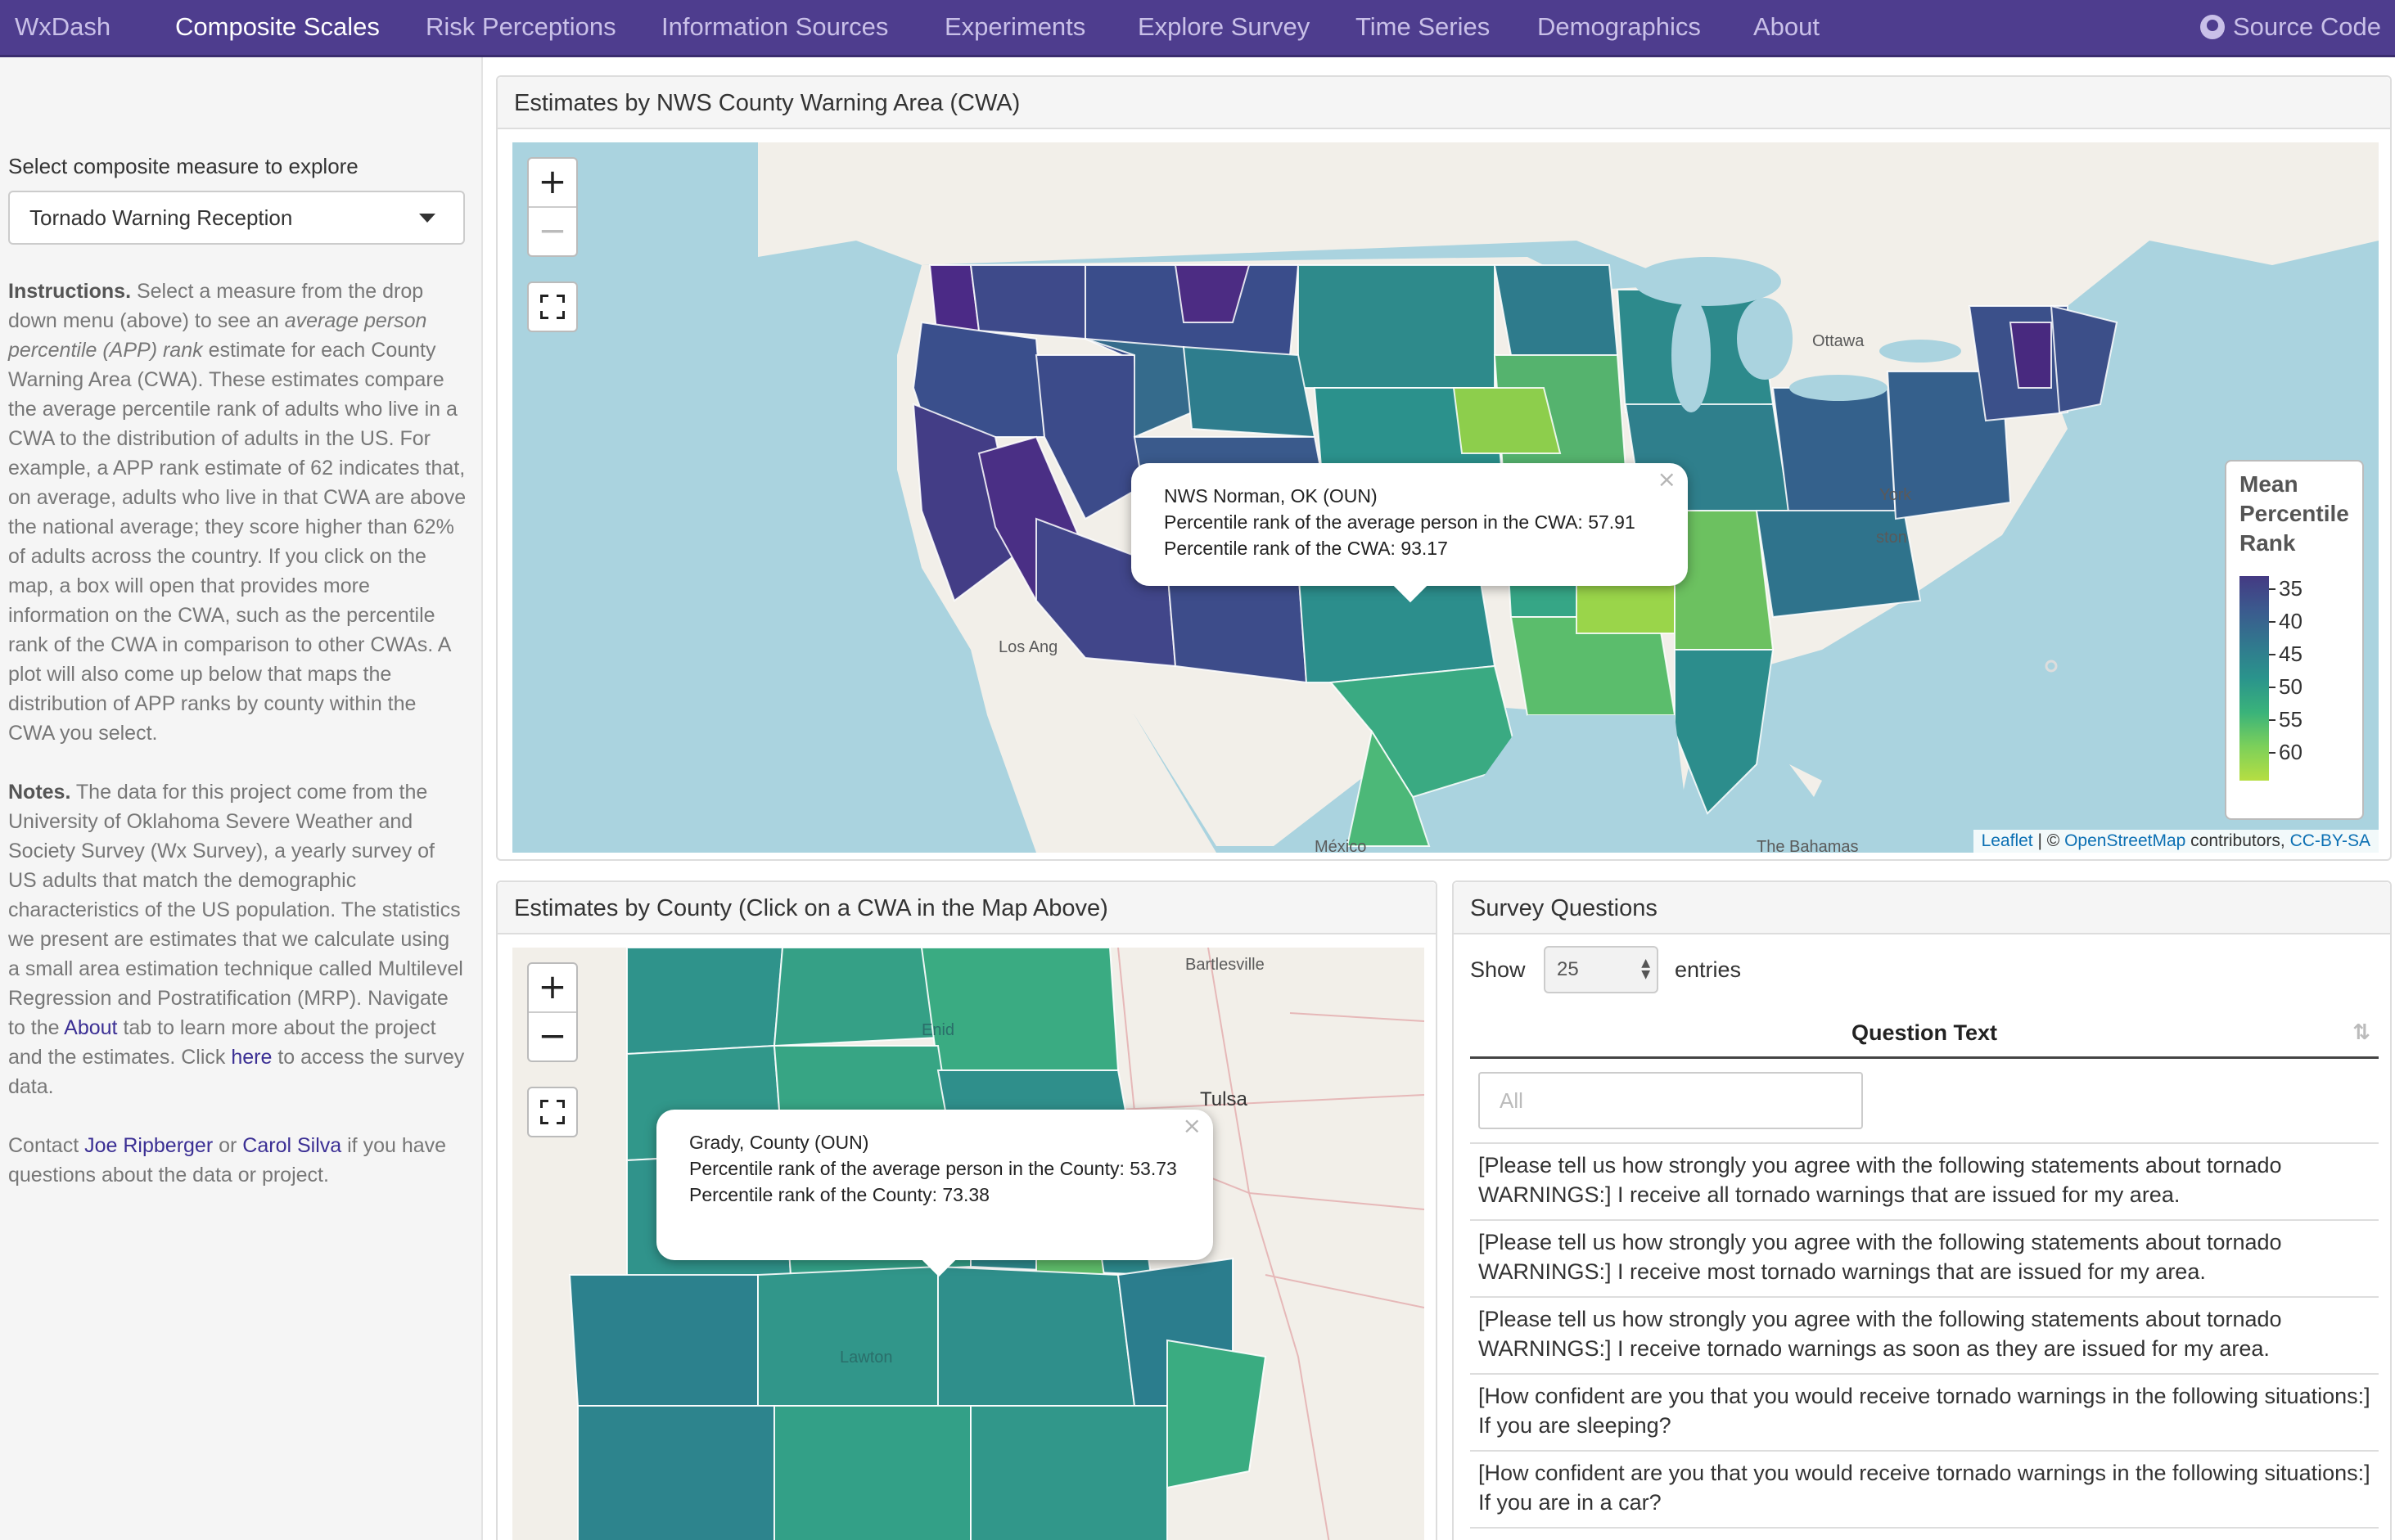 This screenshot has width=2395, height=1540. What do you see at coordinates (1691, 355) in the screenshot?
I see `lake-michigan` at bounding box center [1691, 355].